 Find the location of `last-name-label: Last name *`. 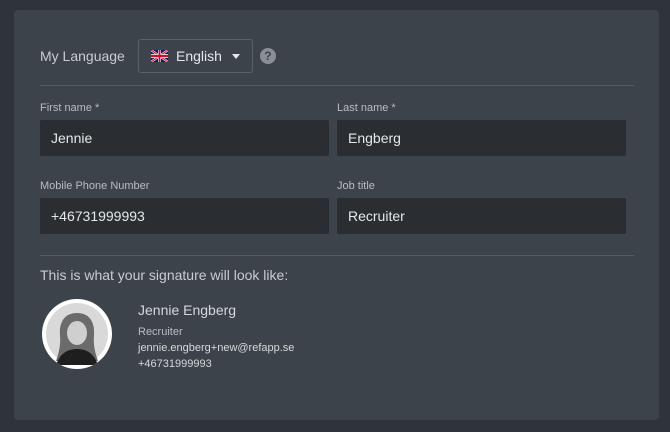

last-name-label: Last name * is located at coordinates (366, 108).